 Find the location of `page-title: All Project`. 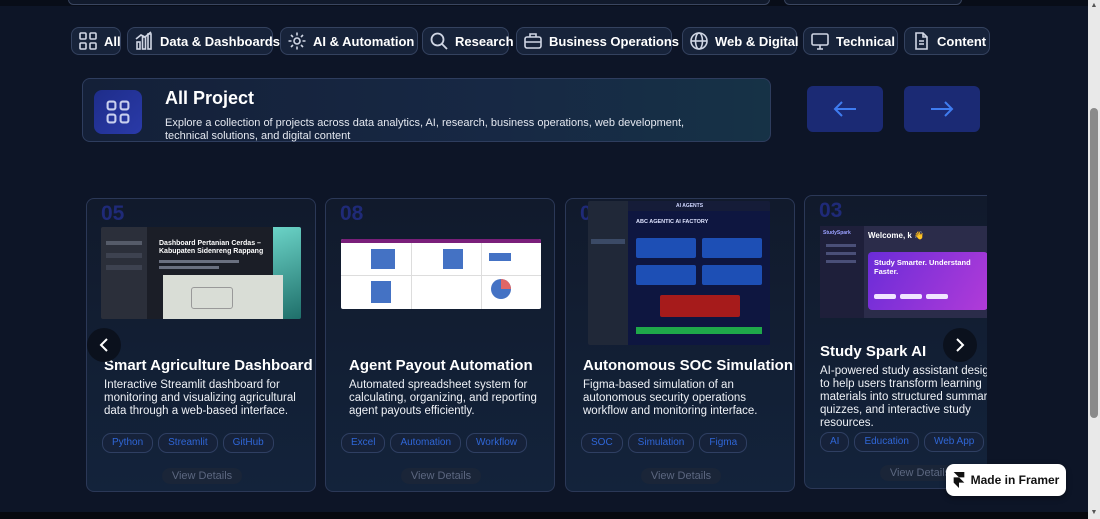

page-title: All Project is located at coordinates (210, 98).